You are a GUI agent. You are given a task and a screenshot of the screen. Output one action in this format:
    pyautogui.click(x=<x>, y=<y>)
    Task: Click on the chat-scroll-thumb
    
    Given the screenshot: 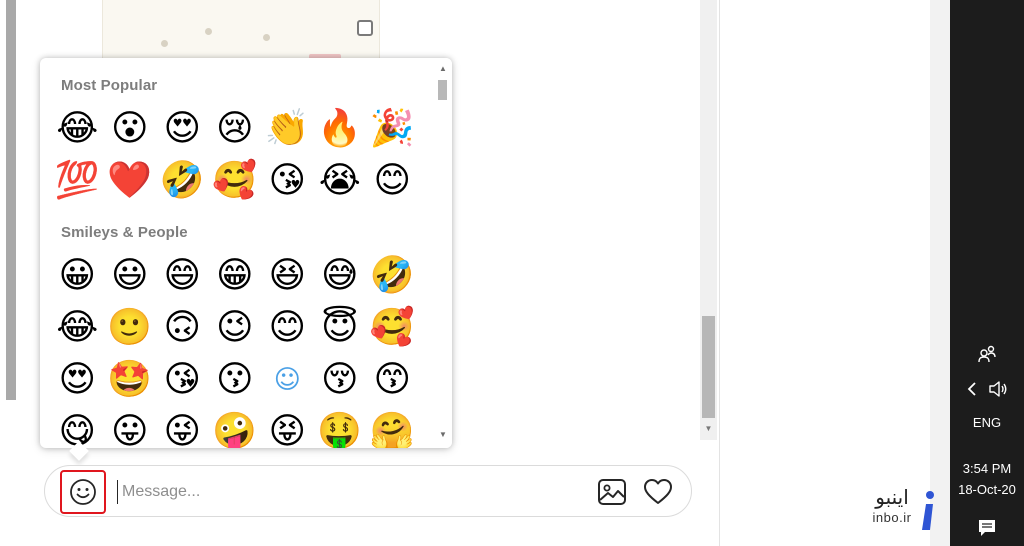 What is the action you would take?
    pyautogui.click(x=708, y=367)
    